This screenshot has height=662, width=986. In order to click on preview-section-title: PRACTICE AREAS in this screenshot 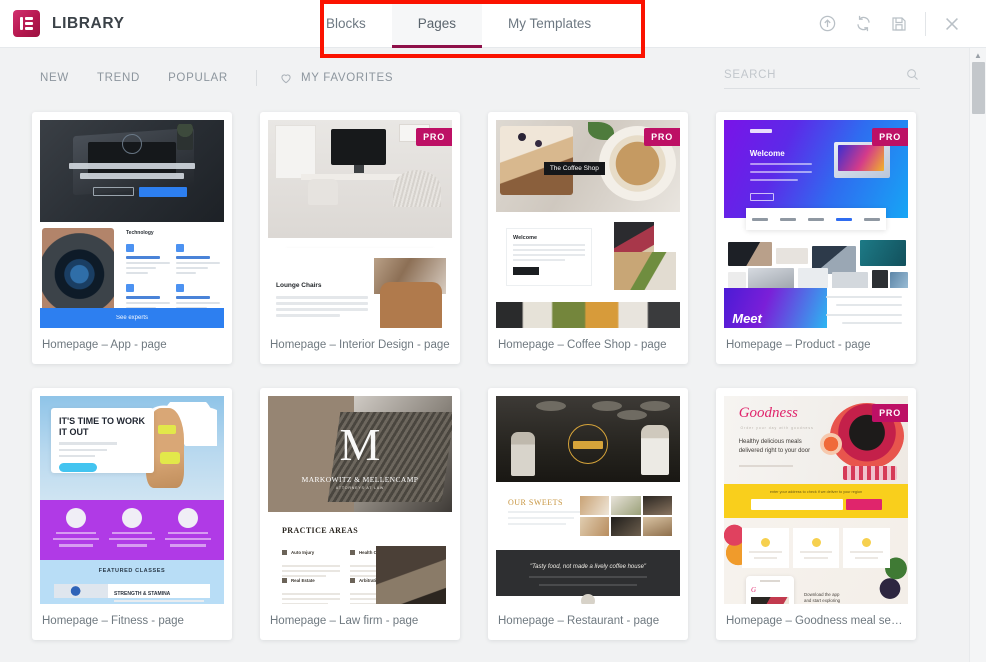, I will do `click(320, 530)`.